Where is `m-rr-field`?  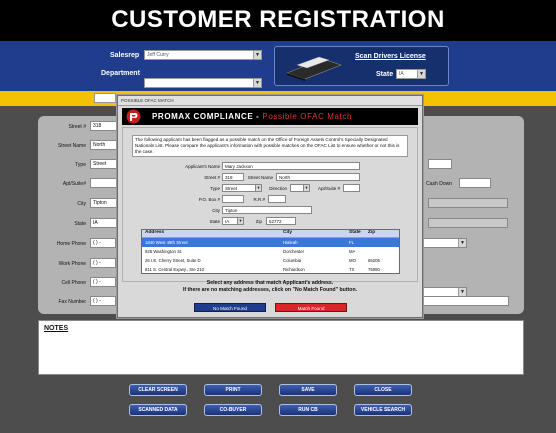 m-rr-field is located at coordinates (277, 199).